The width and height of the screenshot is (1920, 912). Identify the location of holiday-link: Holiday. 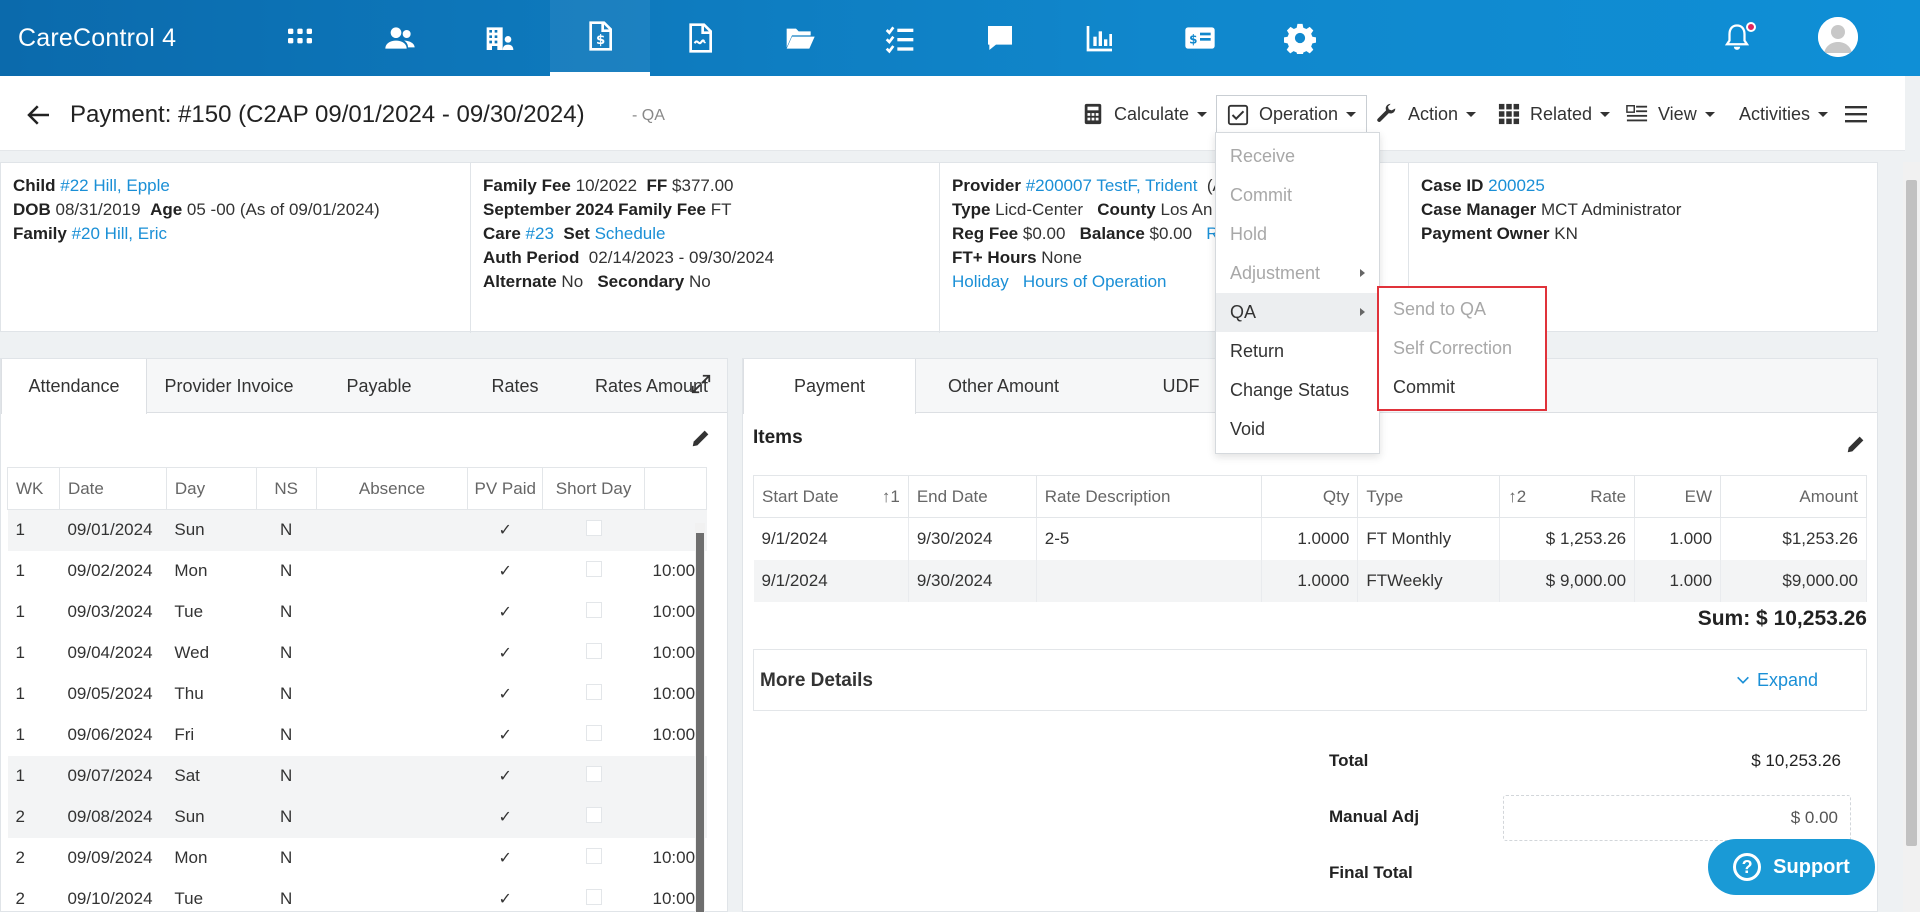
(980, 281).